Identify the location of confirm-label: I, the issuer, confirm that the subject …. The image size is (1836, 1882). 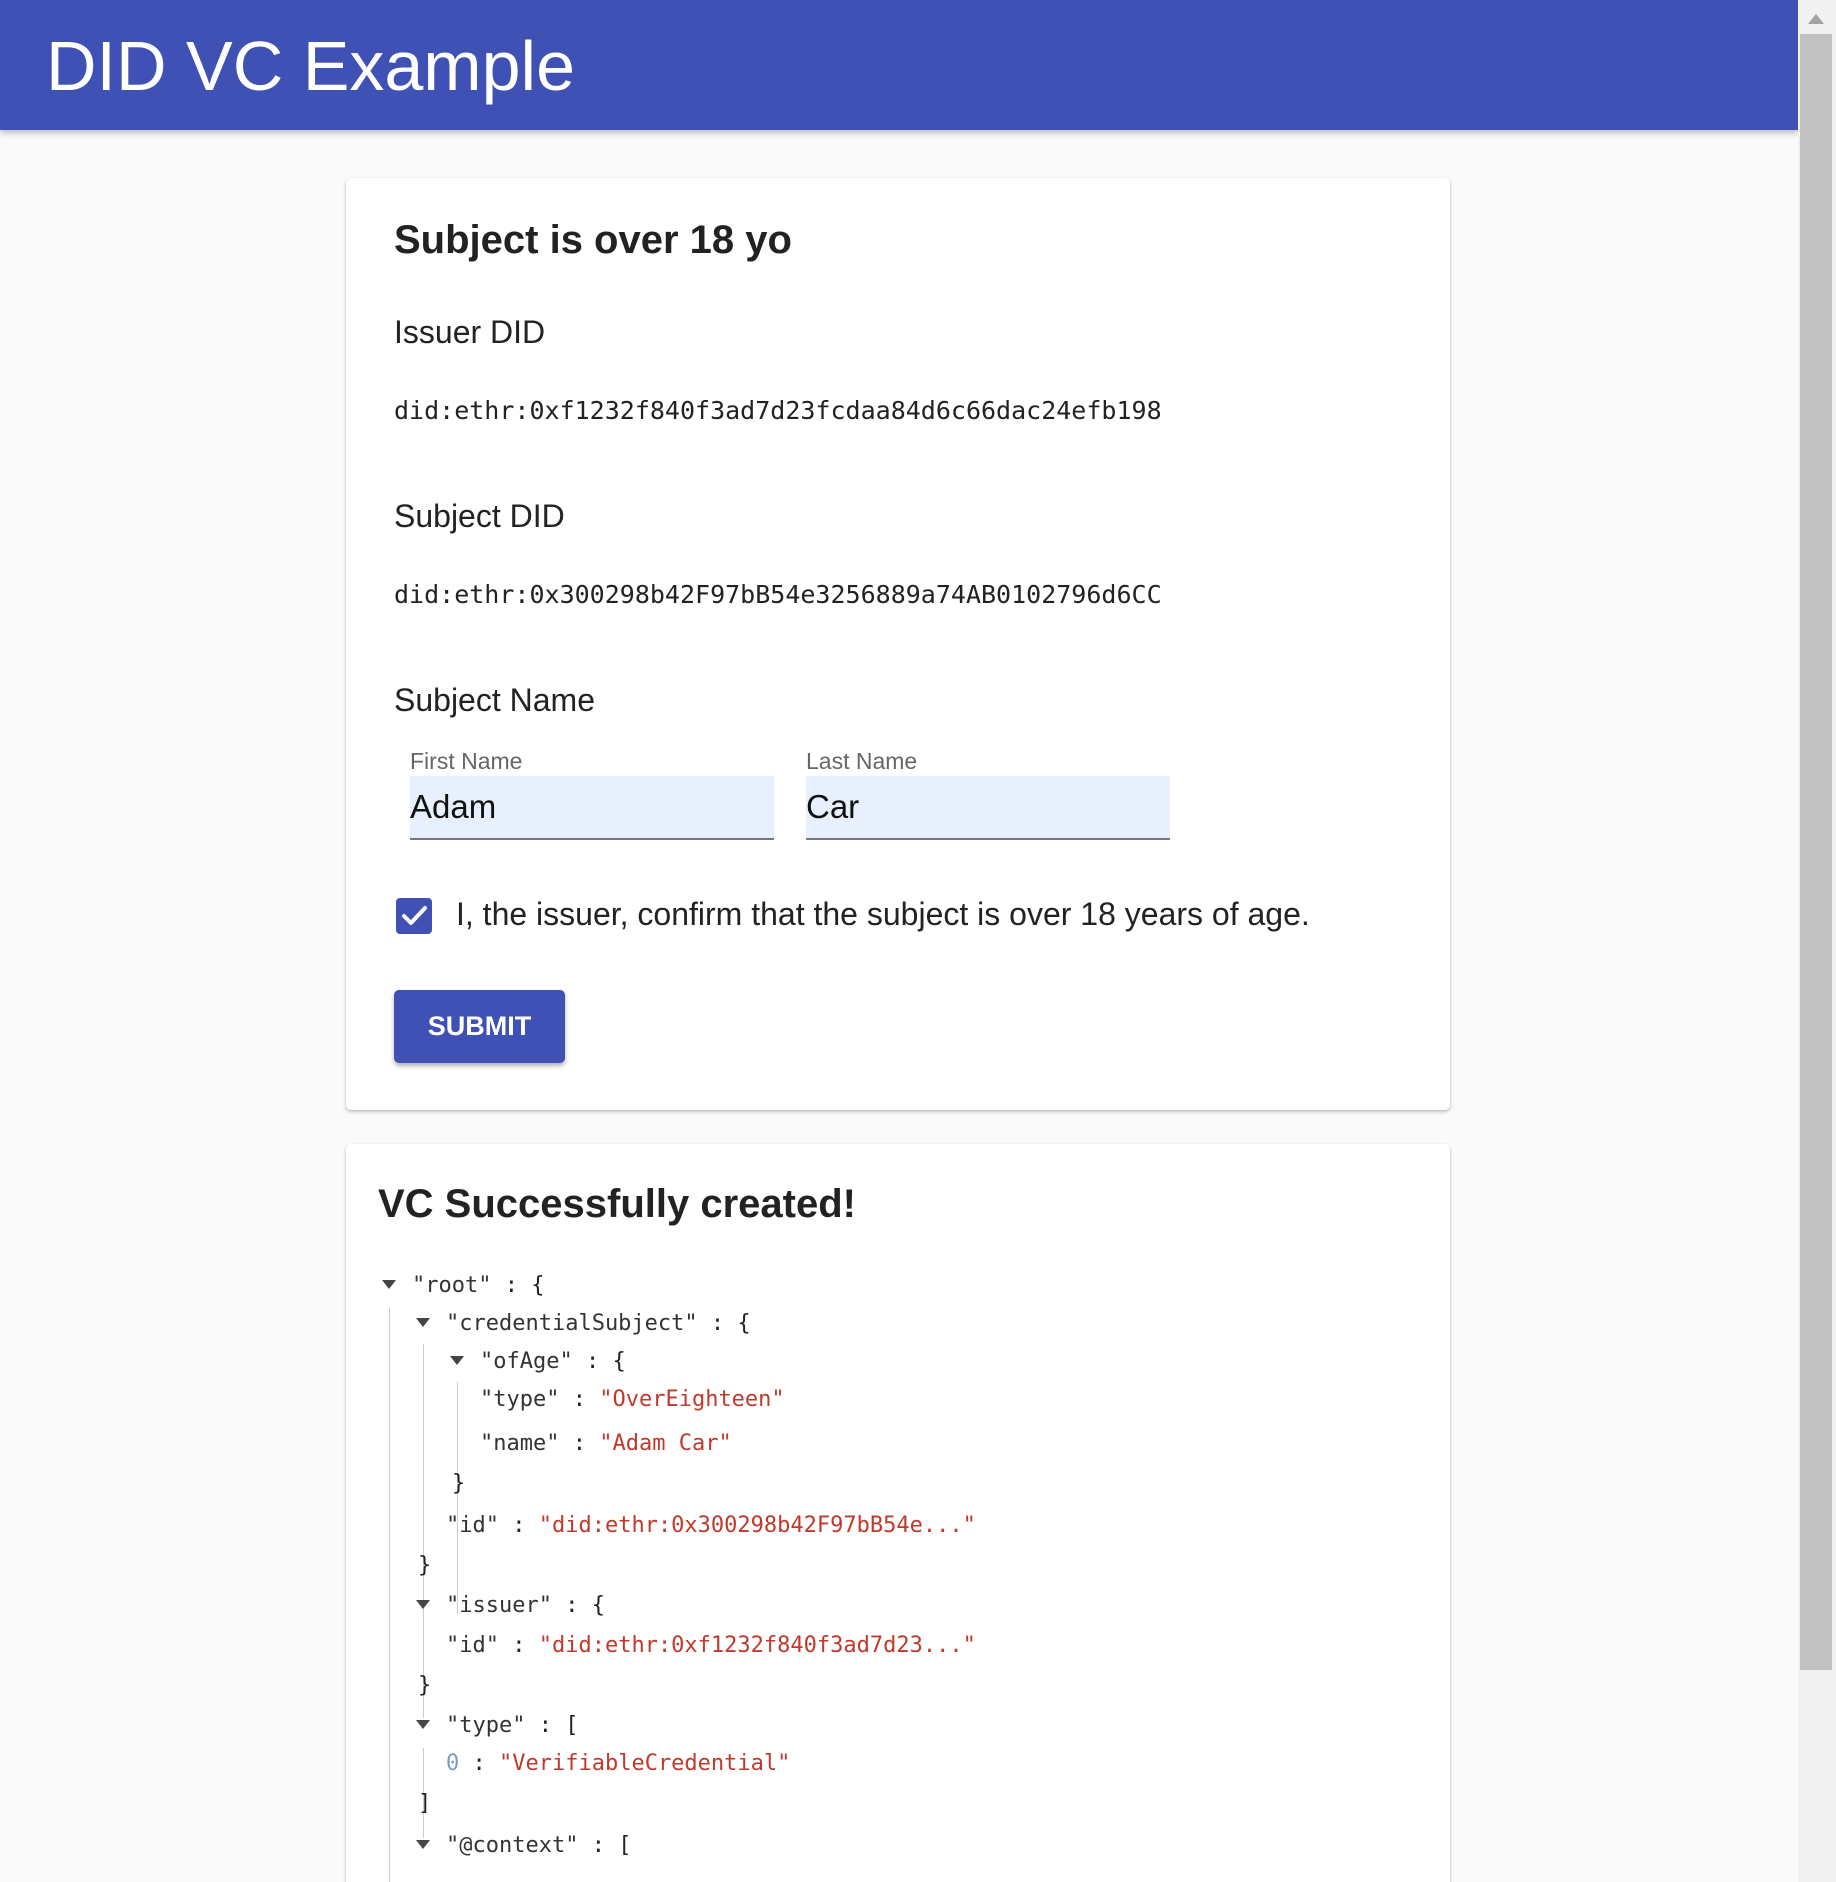
(883, 914).